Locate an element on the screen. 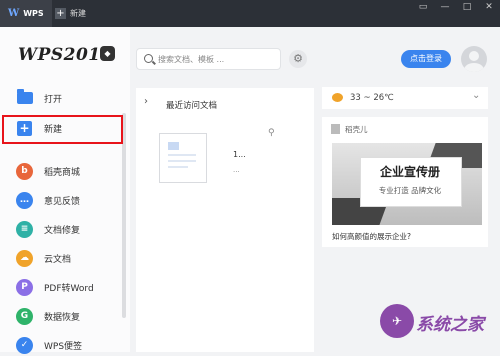 This screenshot has height=356, width=500. recent-documents-title: 最近访问文档 is located at coordinates (192, 106).